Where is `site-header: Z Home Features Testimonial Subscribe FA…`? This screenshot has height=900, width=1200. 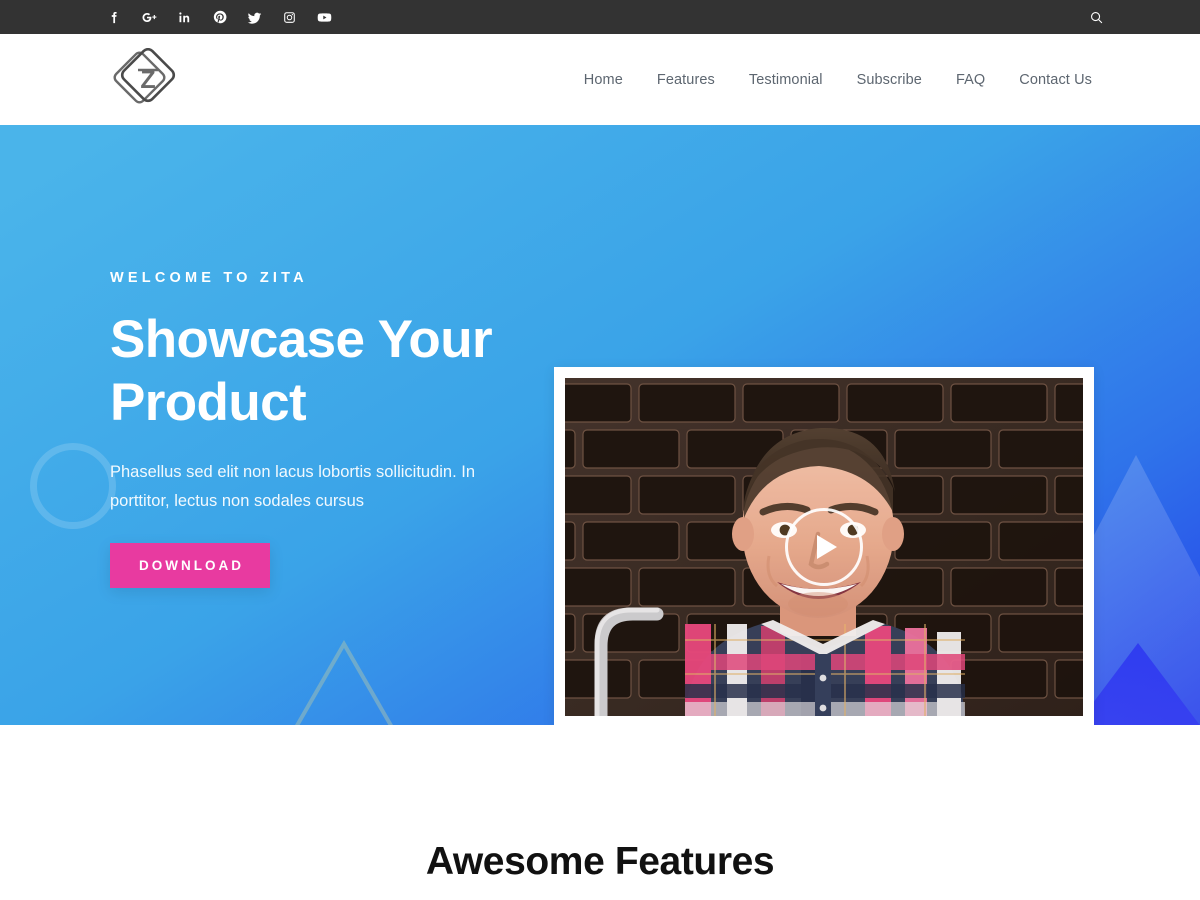
site-header: Z Home Features Testimonial Subscribe FA… is located at coordinates (600, 79).